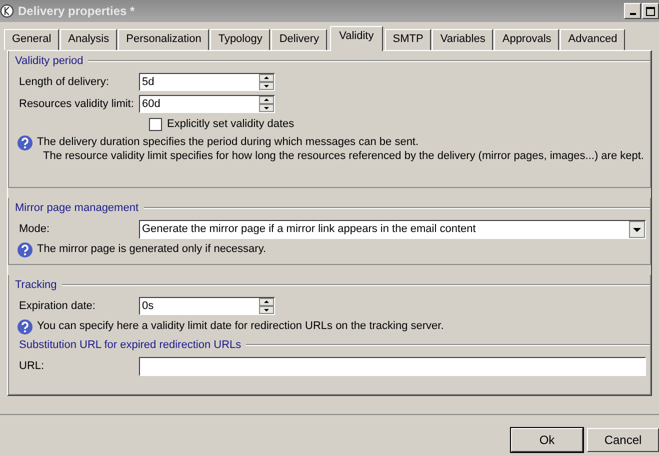 This screenshot has height=456, width=659. I want to click on maximize-icon, so click(650, 11).